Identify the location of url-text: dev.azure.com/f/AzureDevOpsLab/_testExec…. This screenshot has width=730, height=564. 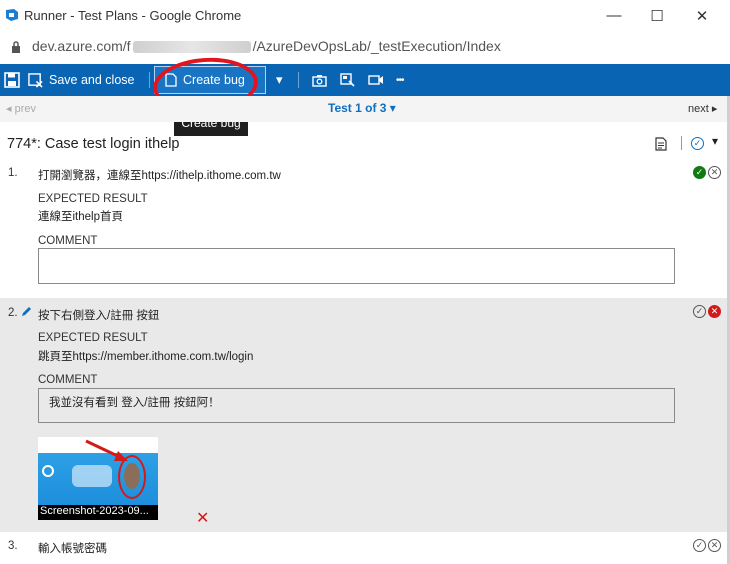
(266, 46).